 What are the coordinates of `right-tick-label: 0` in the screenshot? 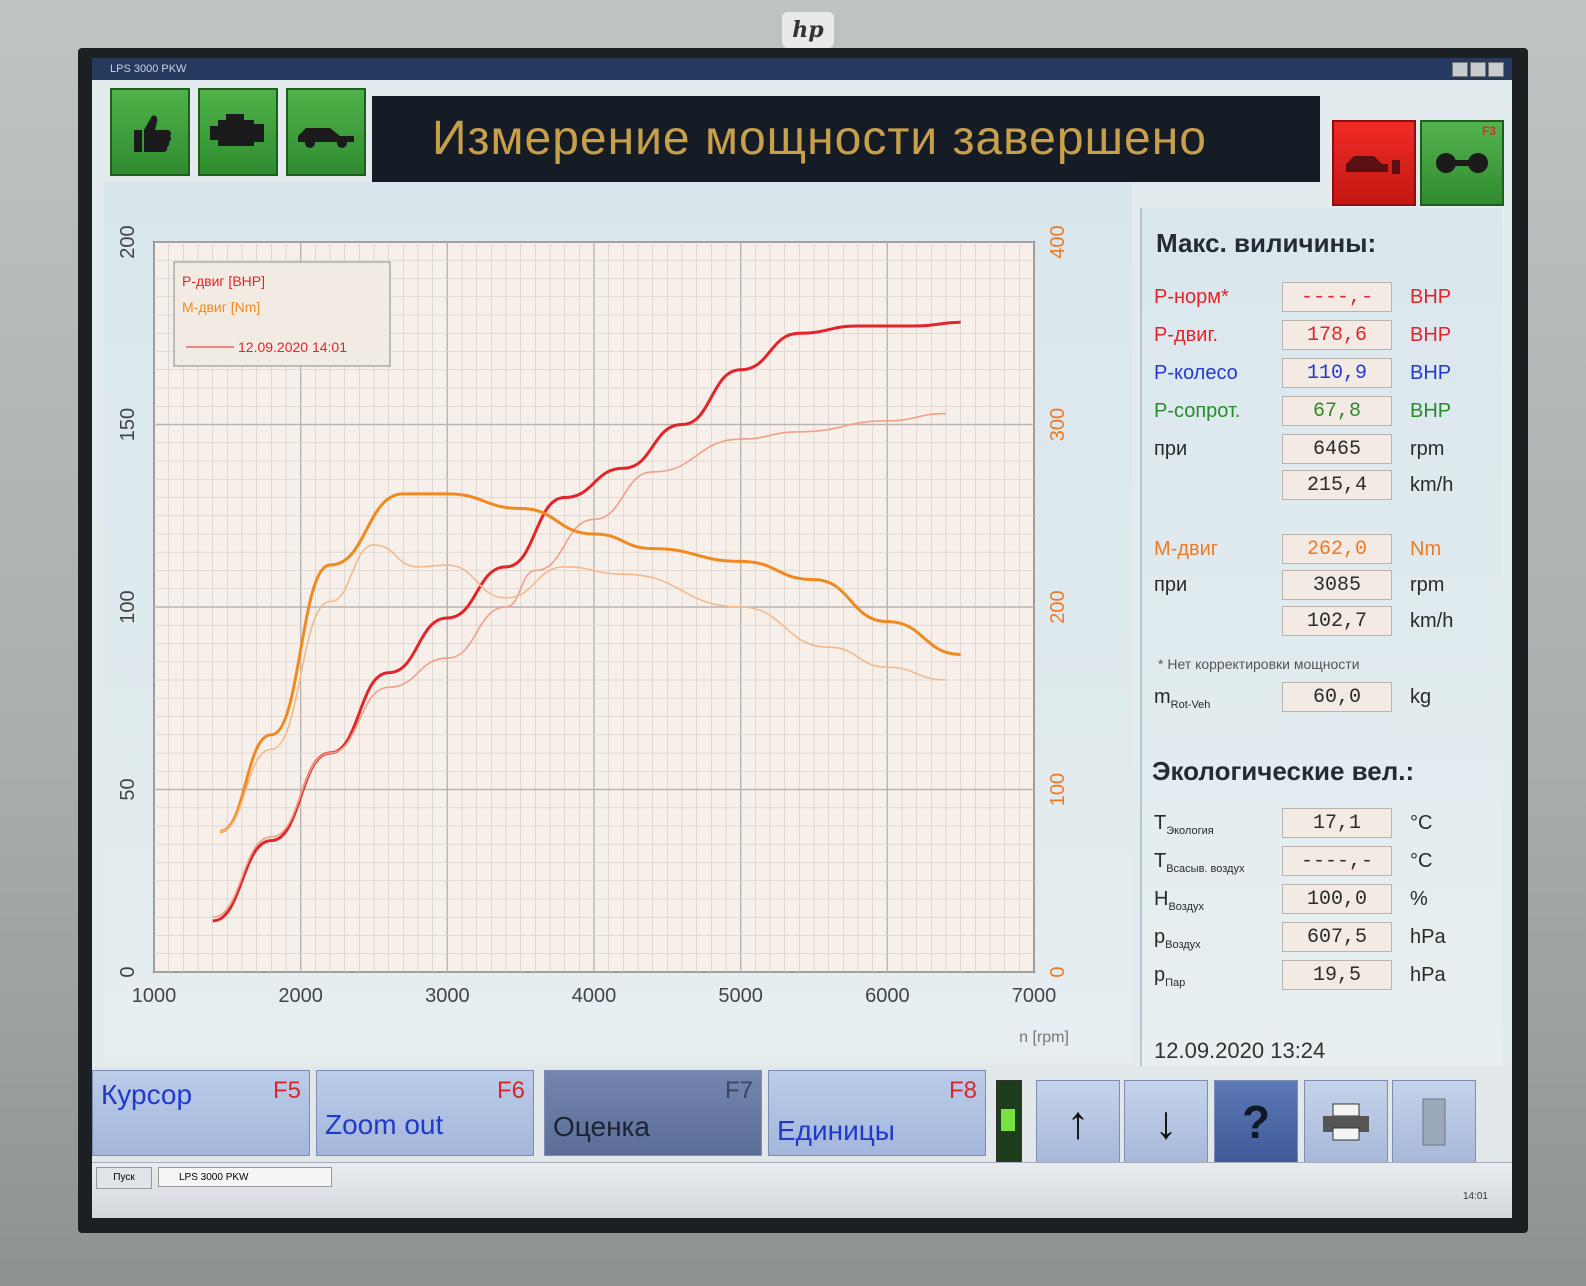 It's located at (1058, 971).